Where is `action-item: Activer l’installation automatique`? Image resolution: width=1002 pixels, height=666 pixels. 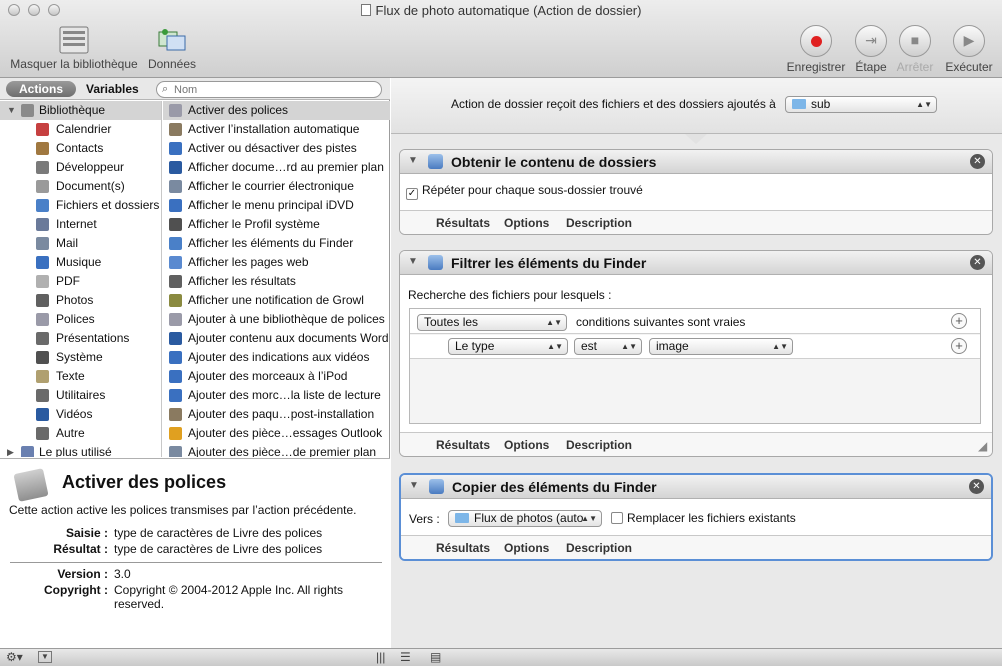
action-item: Activer l’installation automatique is located at coordinates (276, 129).